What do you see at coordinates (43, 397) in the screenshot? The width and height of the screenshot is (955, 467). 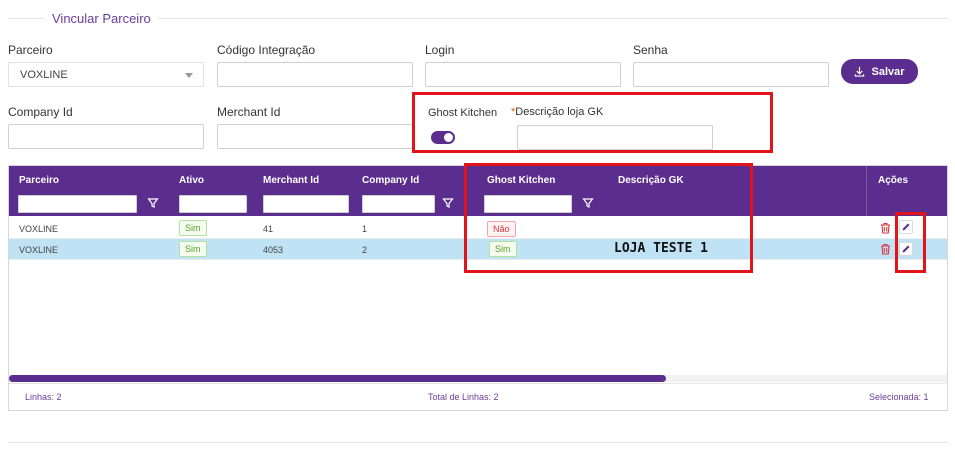 I see `rows-count: Linhas: 2` at bounding box center [43, 397].